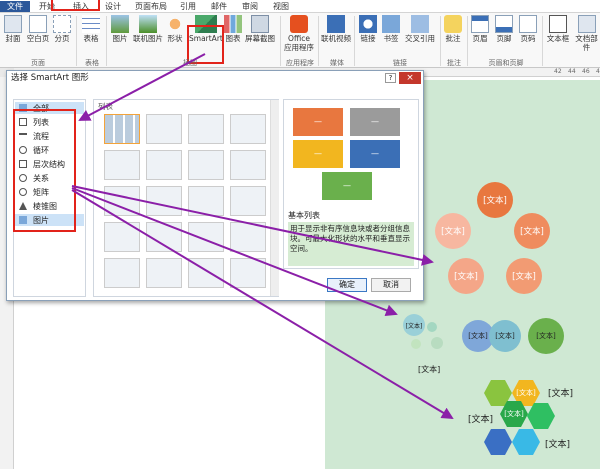 Image resolution: width=600 pixels, height=469 pixels. What do you see at coordinates (142, 87) in the screenshot?
I see `arrow-smartart-to-dialog` at bounding box center [142, 87].